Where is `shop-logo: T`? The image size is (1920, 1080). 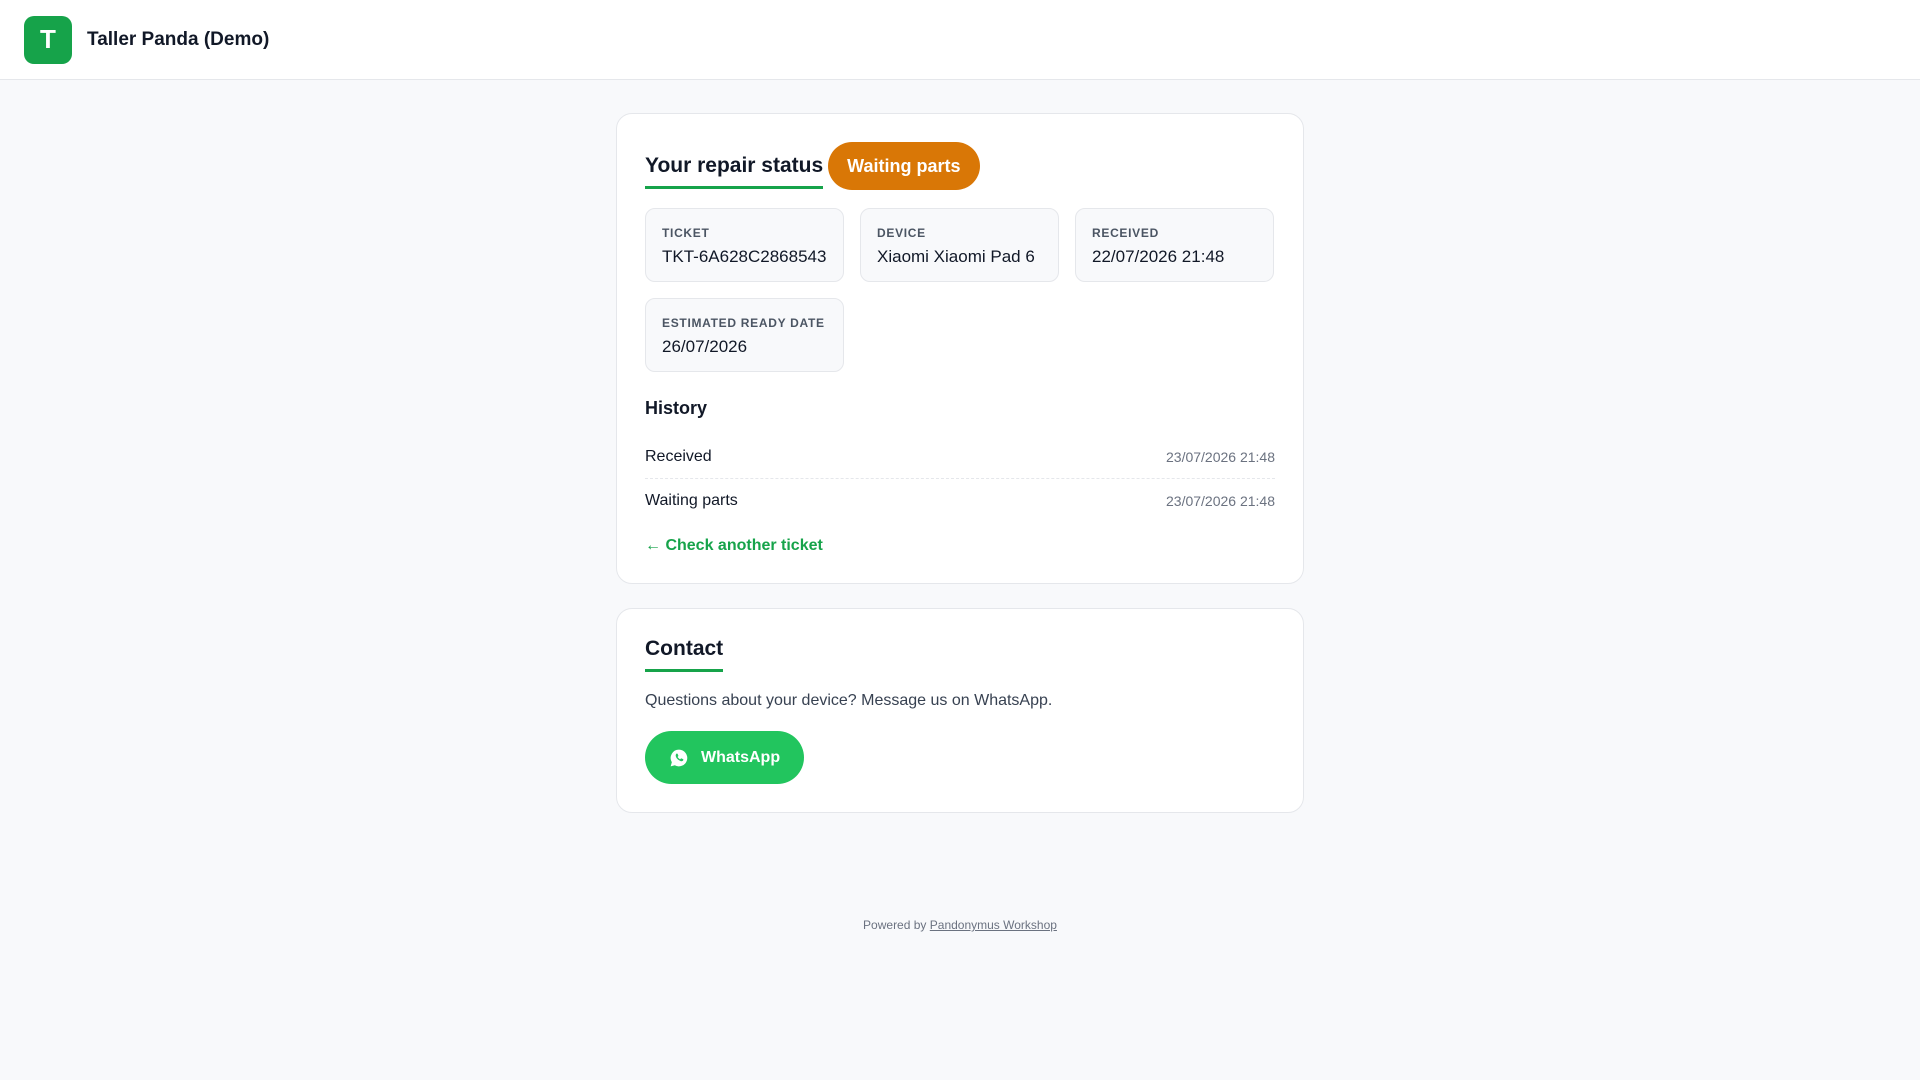
shop-logo: T is located at coordinates (48, 39).